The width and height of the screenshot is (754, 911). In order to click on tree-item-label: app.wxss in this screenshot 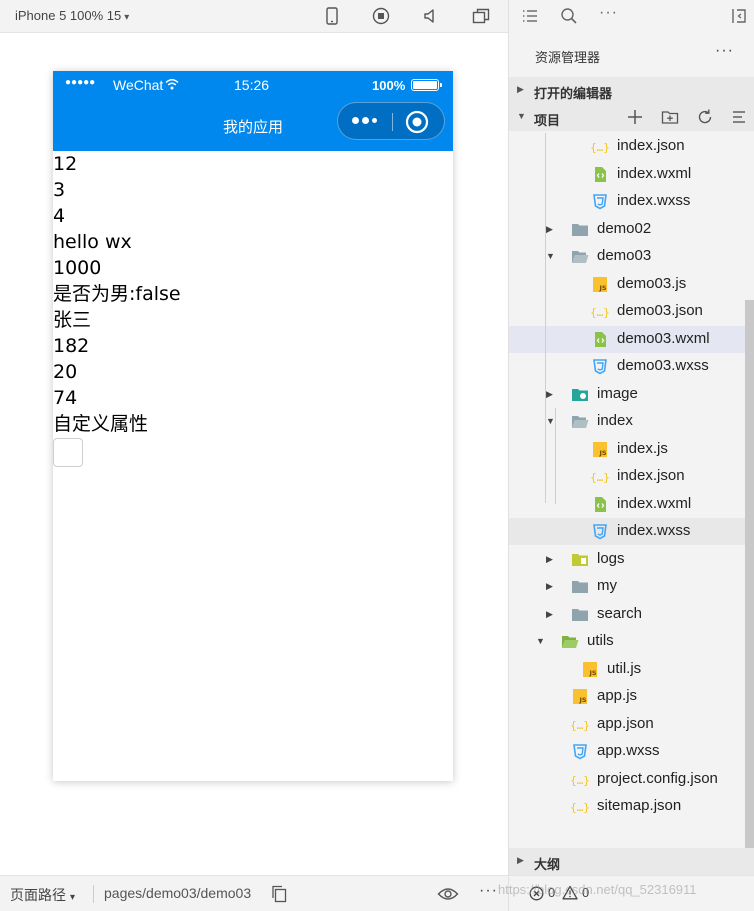, I will do `click(628, 750)`.